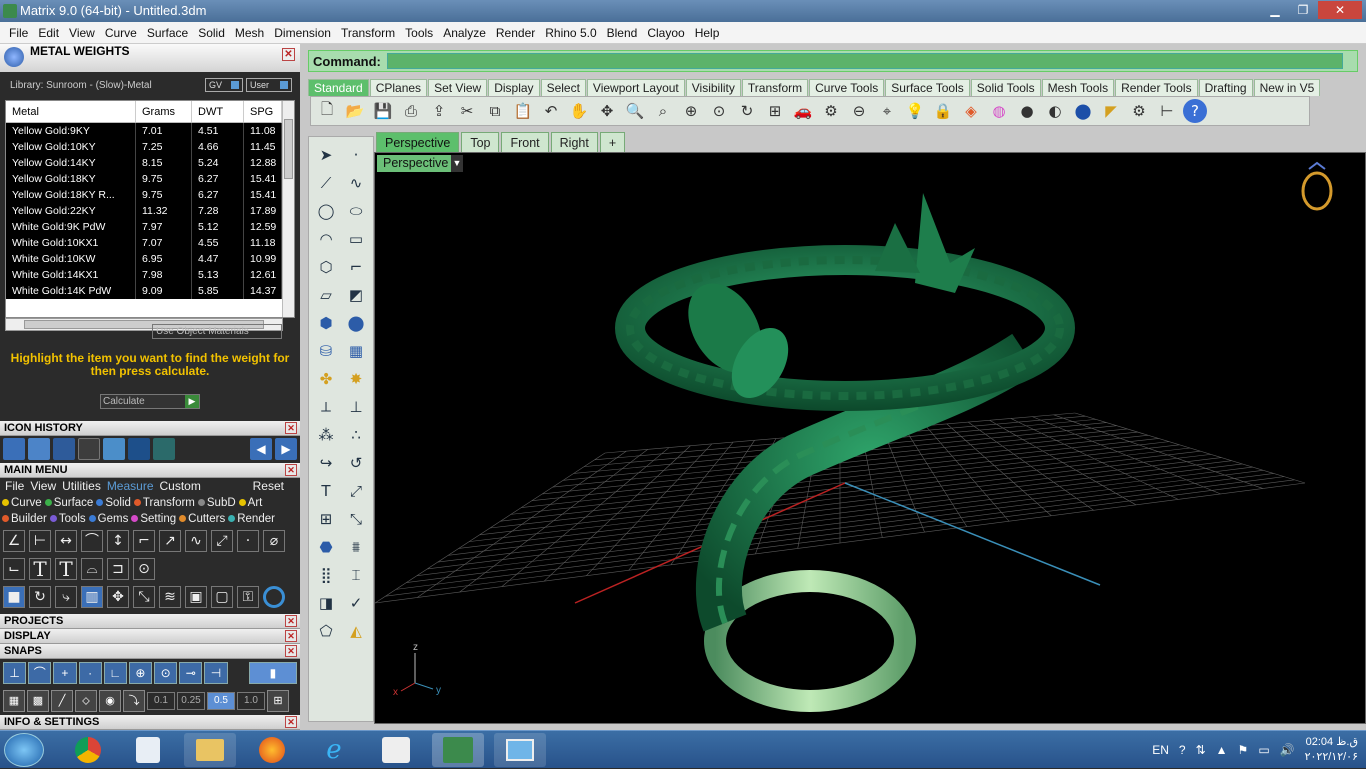  What do you see at coordinates (326, 463) in the screenshot?
I see `curve-offset-icon: ↪` at bounding box center [326, 463].